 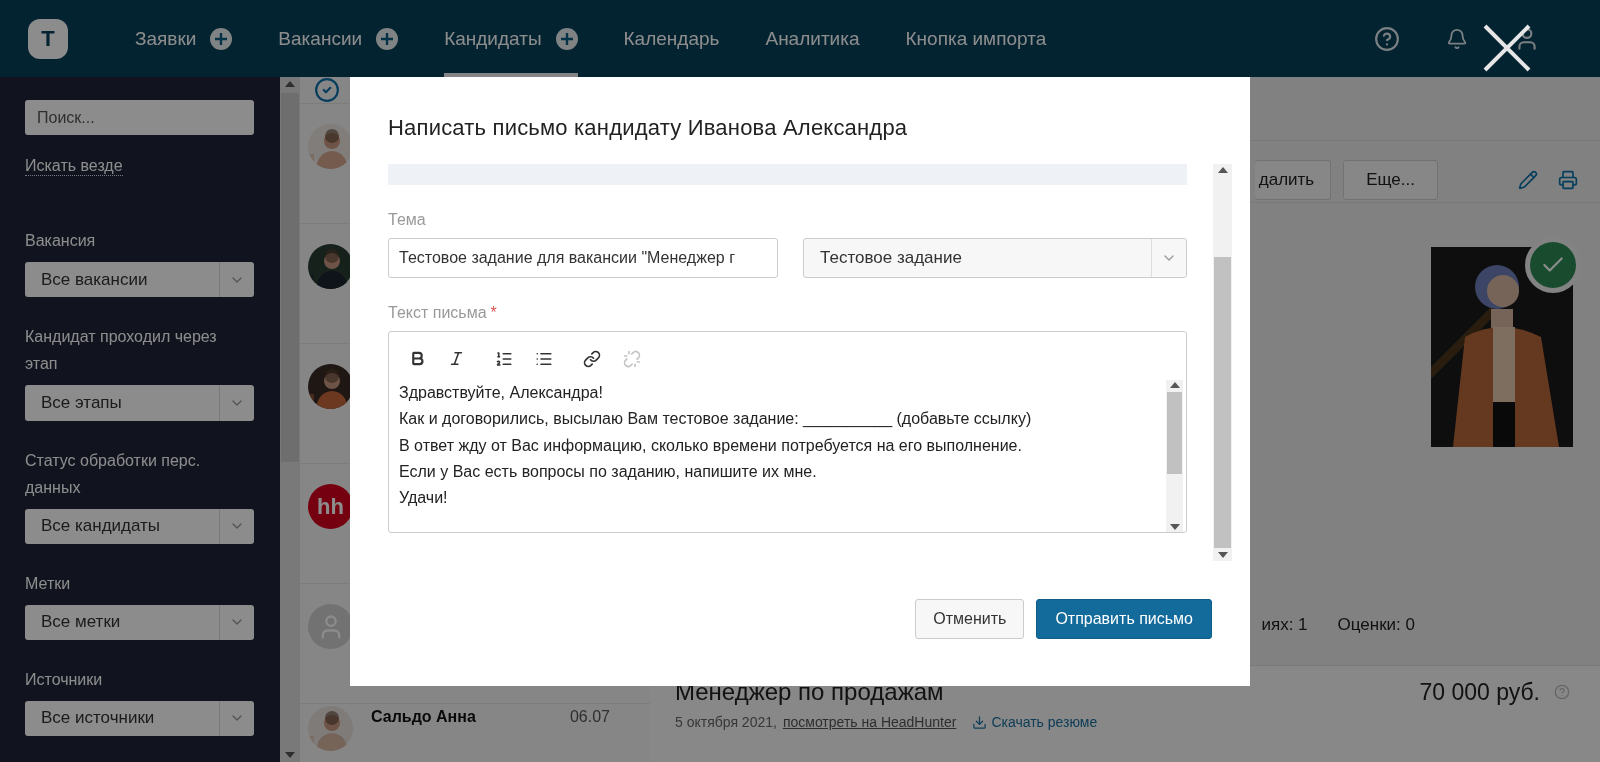 I want to click on message-line: В ответ жду от Вас информацию, сколько времени потребуется на его выполнение., so click(x=711, y=445).